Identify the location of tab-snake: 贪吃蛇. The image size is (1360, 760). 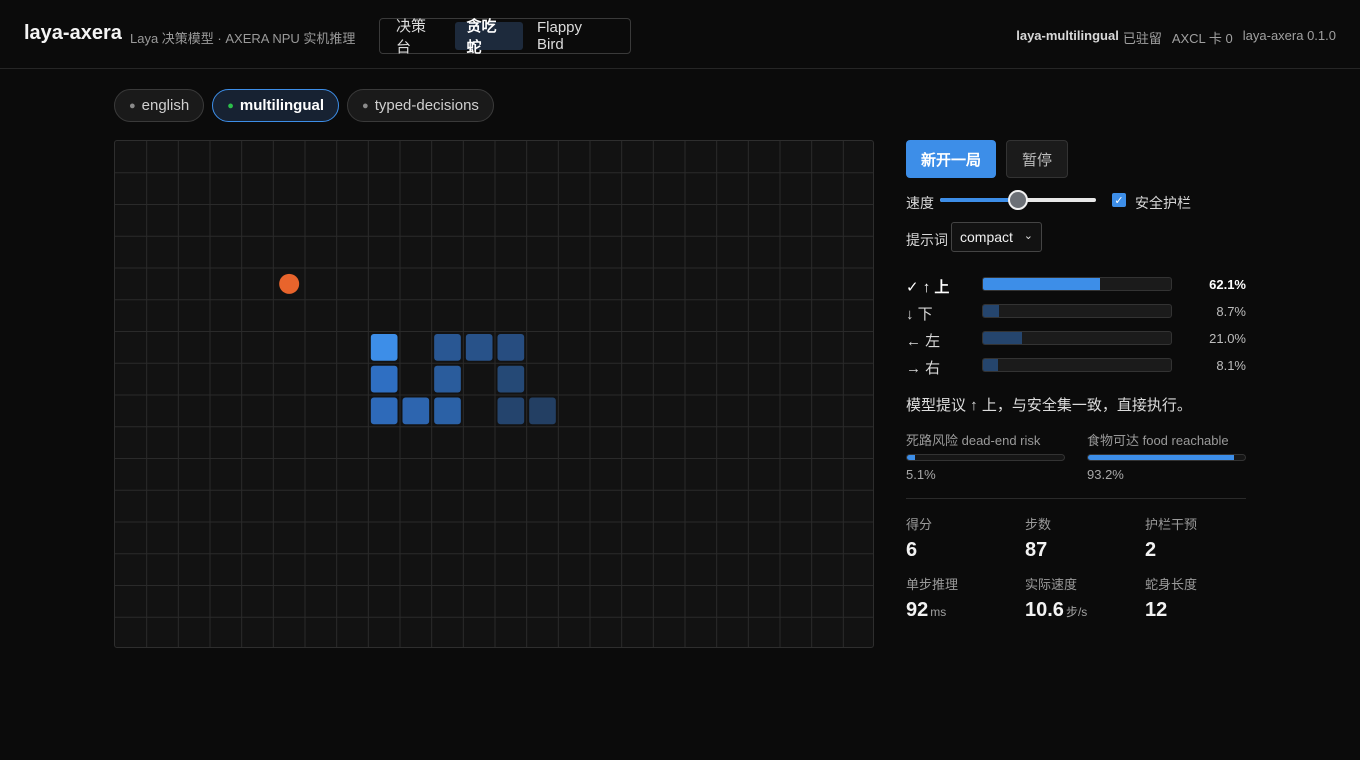
(488, 37).